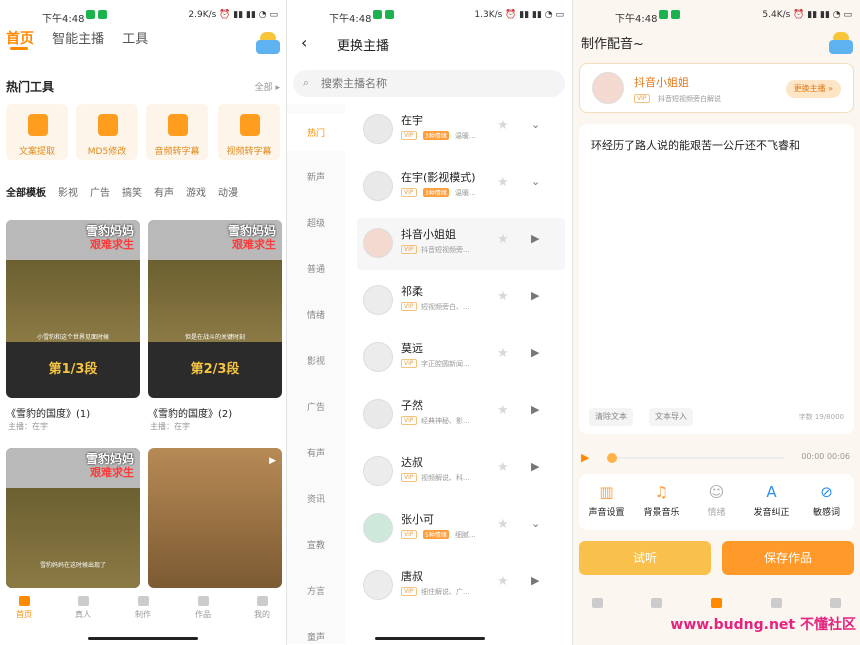 The image size is (860, 645). Describe the element at coordinates (38, 125) in the screenshot. I see `document-icon` at that location.